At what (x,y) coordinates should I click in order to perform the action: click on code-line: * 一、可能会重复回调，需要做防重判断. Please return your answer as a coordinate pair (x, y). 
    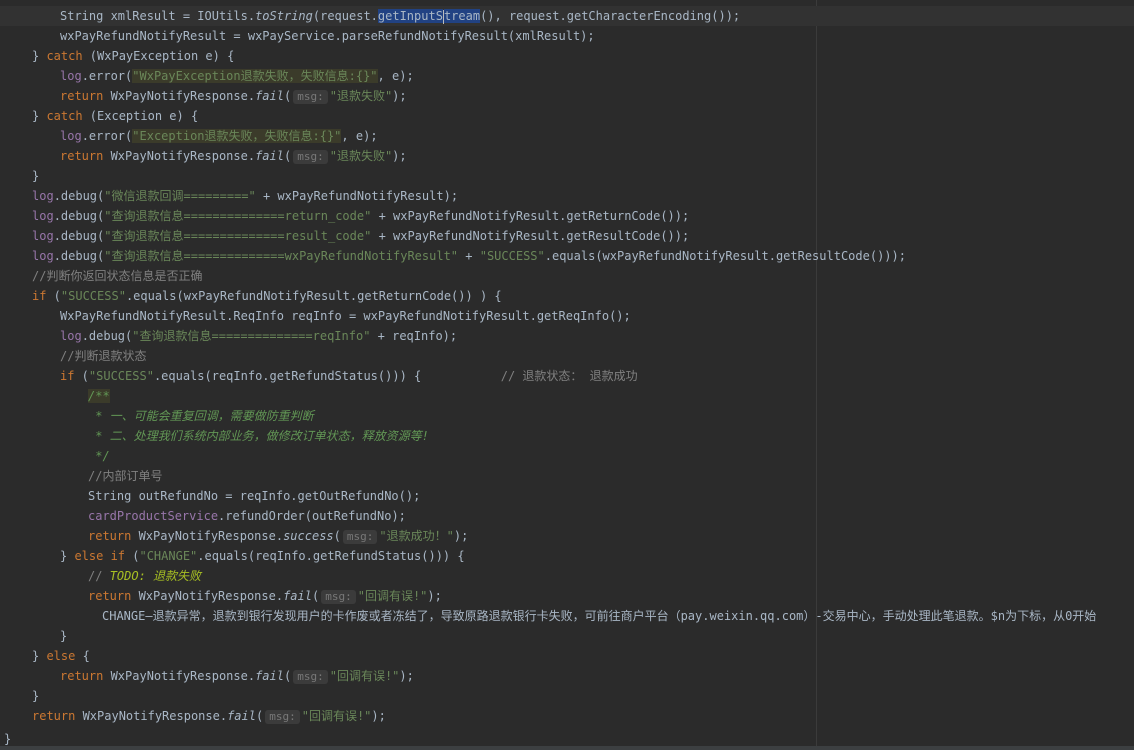
    Looking at the image, I should click on (567, 416).